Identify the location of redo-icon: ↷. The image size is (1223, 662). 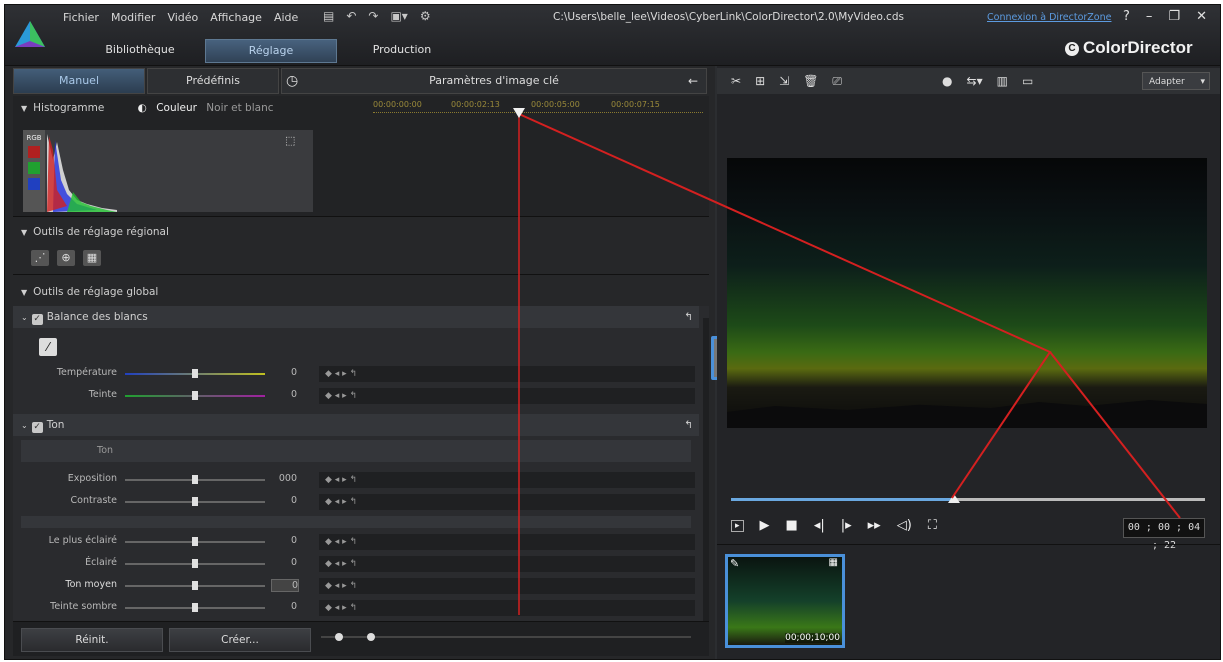
(373, 16).